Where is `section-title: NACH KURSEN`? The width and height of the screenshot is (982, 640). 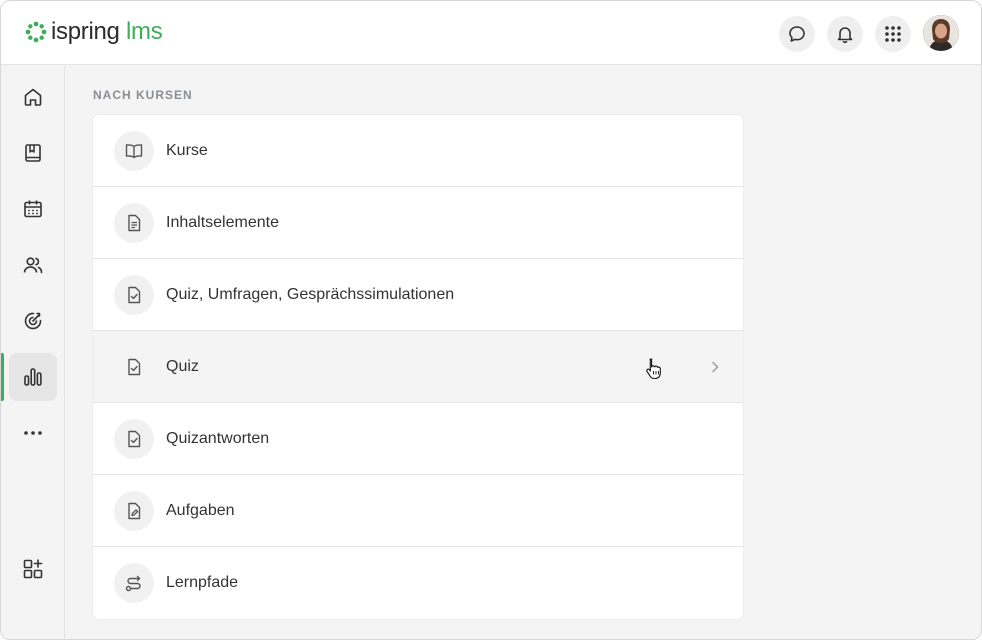
section-title: NACH KURSEN is located at coordinates (143, 95).